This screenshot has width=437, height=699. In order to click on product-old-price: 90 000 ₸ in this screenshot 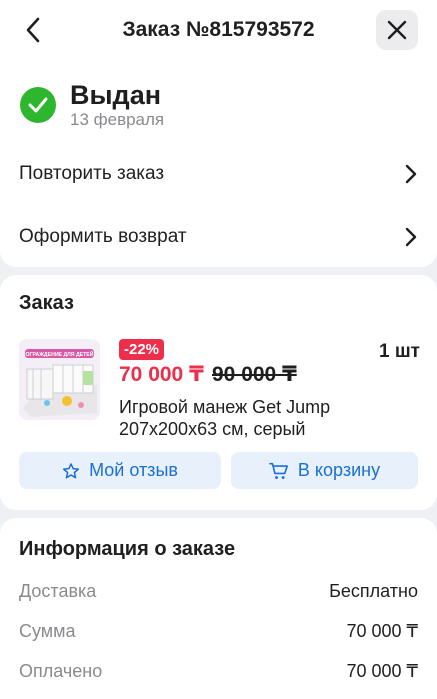, I will do `click(254, 374)`.